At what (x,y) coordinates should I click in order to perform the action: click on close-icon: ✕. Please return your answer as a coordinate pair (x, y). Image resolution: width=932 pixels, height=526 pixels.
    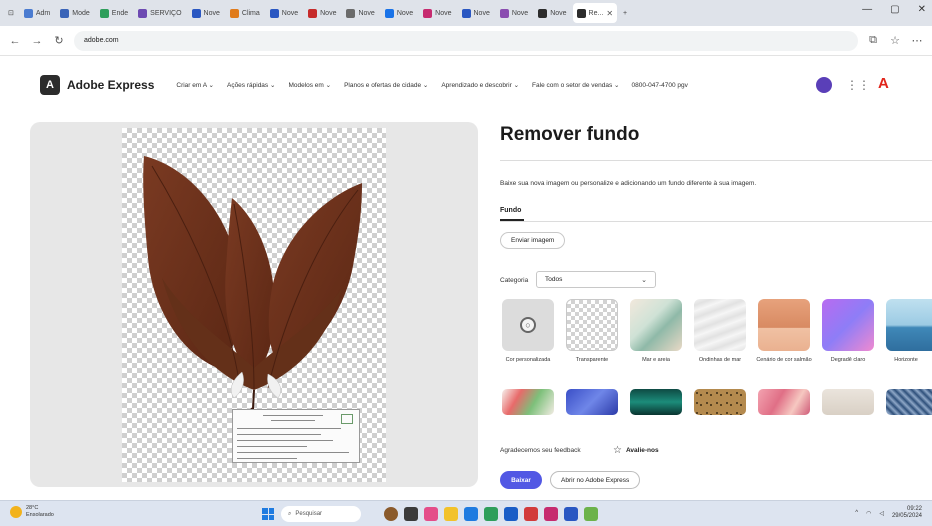
    Looking at the image, I should click on (922, 9).